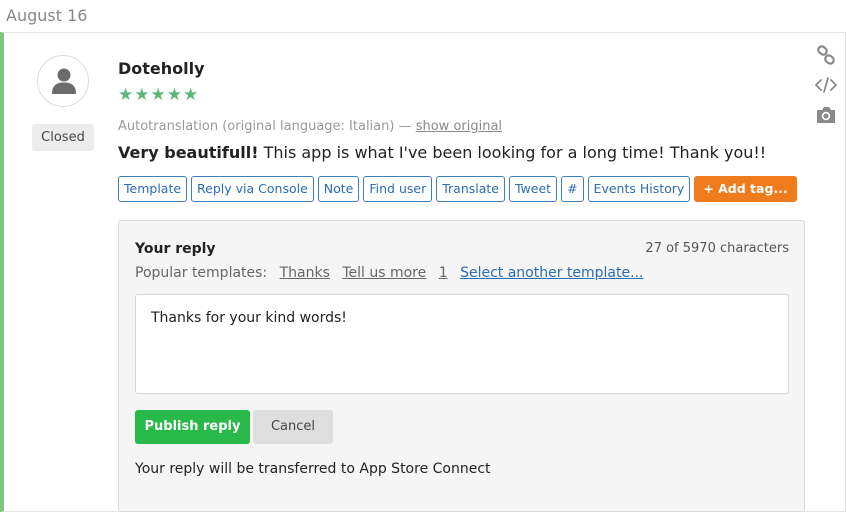 This screenshot has width=847, height=512. I want to click on reply-title: Your reply, so click(175, 249).